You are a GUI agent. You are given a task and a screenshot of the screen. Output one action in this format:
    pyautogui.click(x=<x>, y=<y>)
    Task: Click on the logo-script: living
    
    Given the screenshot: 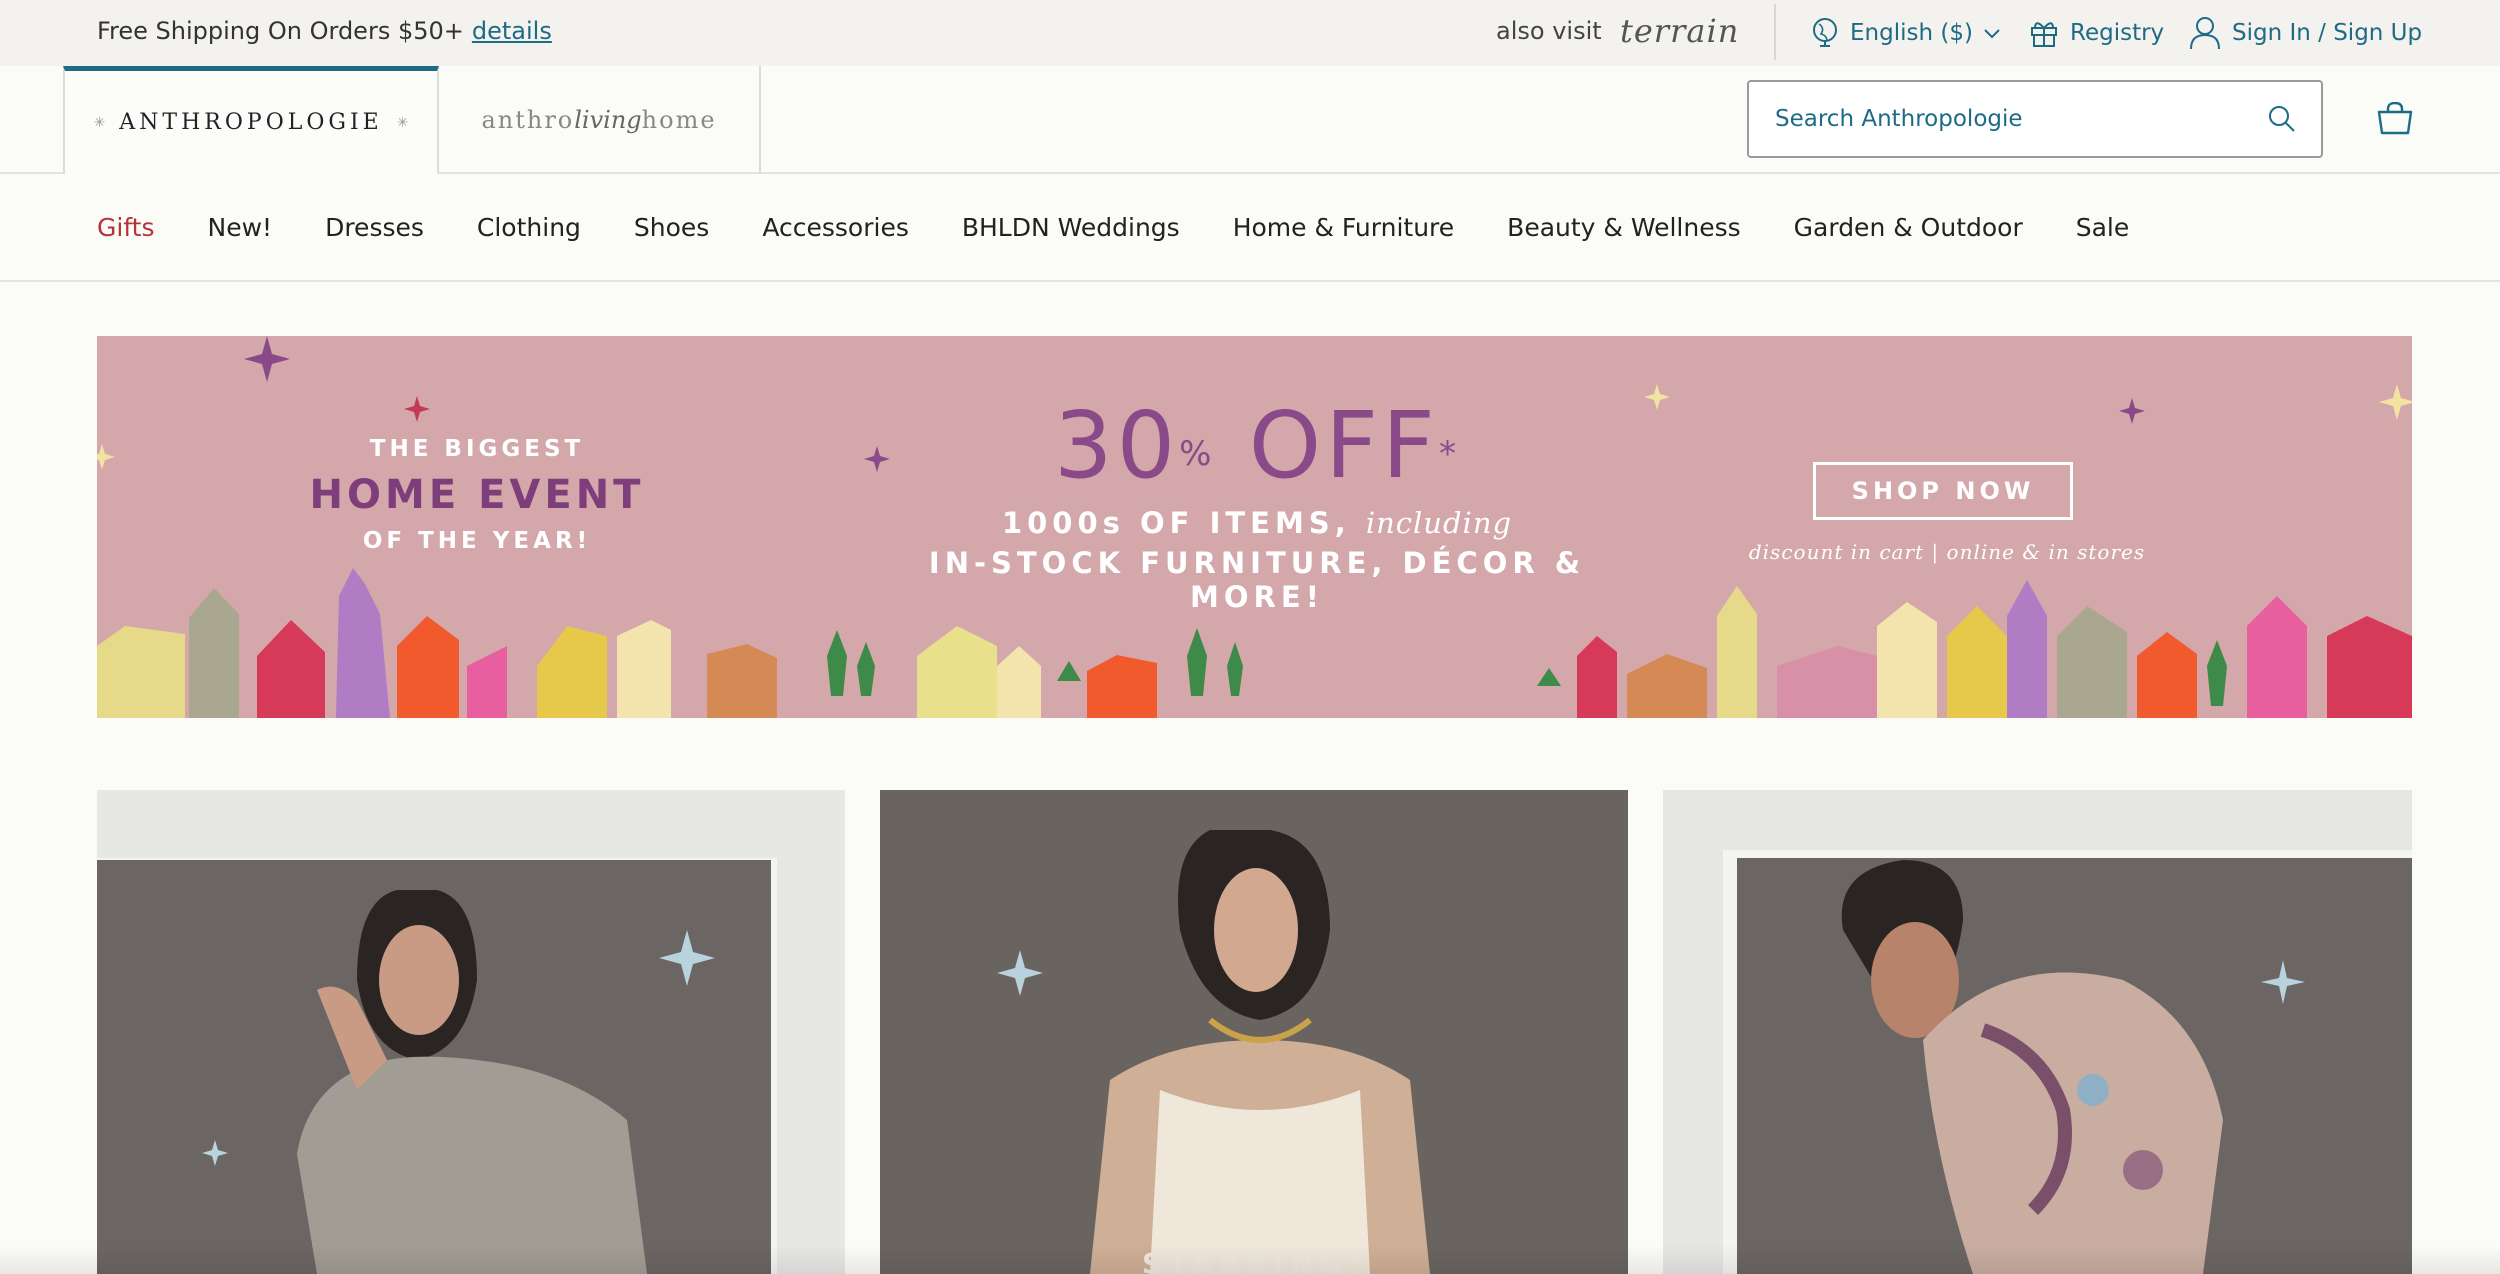 What is the action you would take?
    pyautogui.click(x=608, y=120)
    